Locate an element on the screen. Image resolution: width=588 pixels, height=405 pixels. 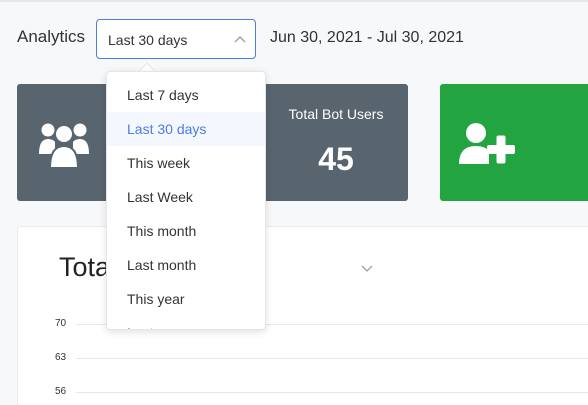
dropdown-option-last-month: Last month is located at coordinates (186, 265).